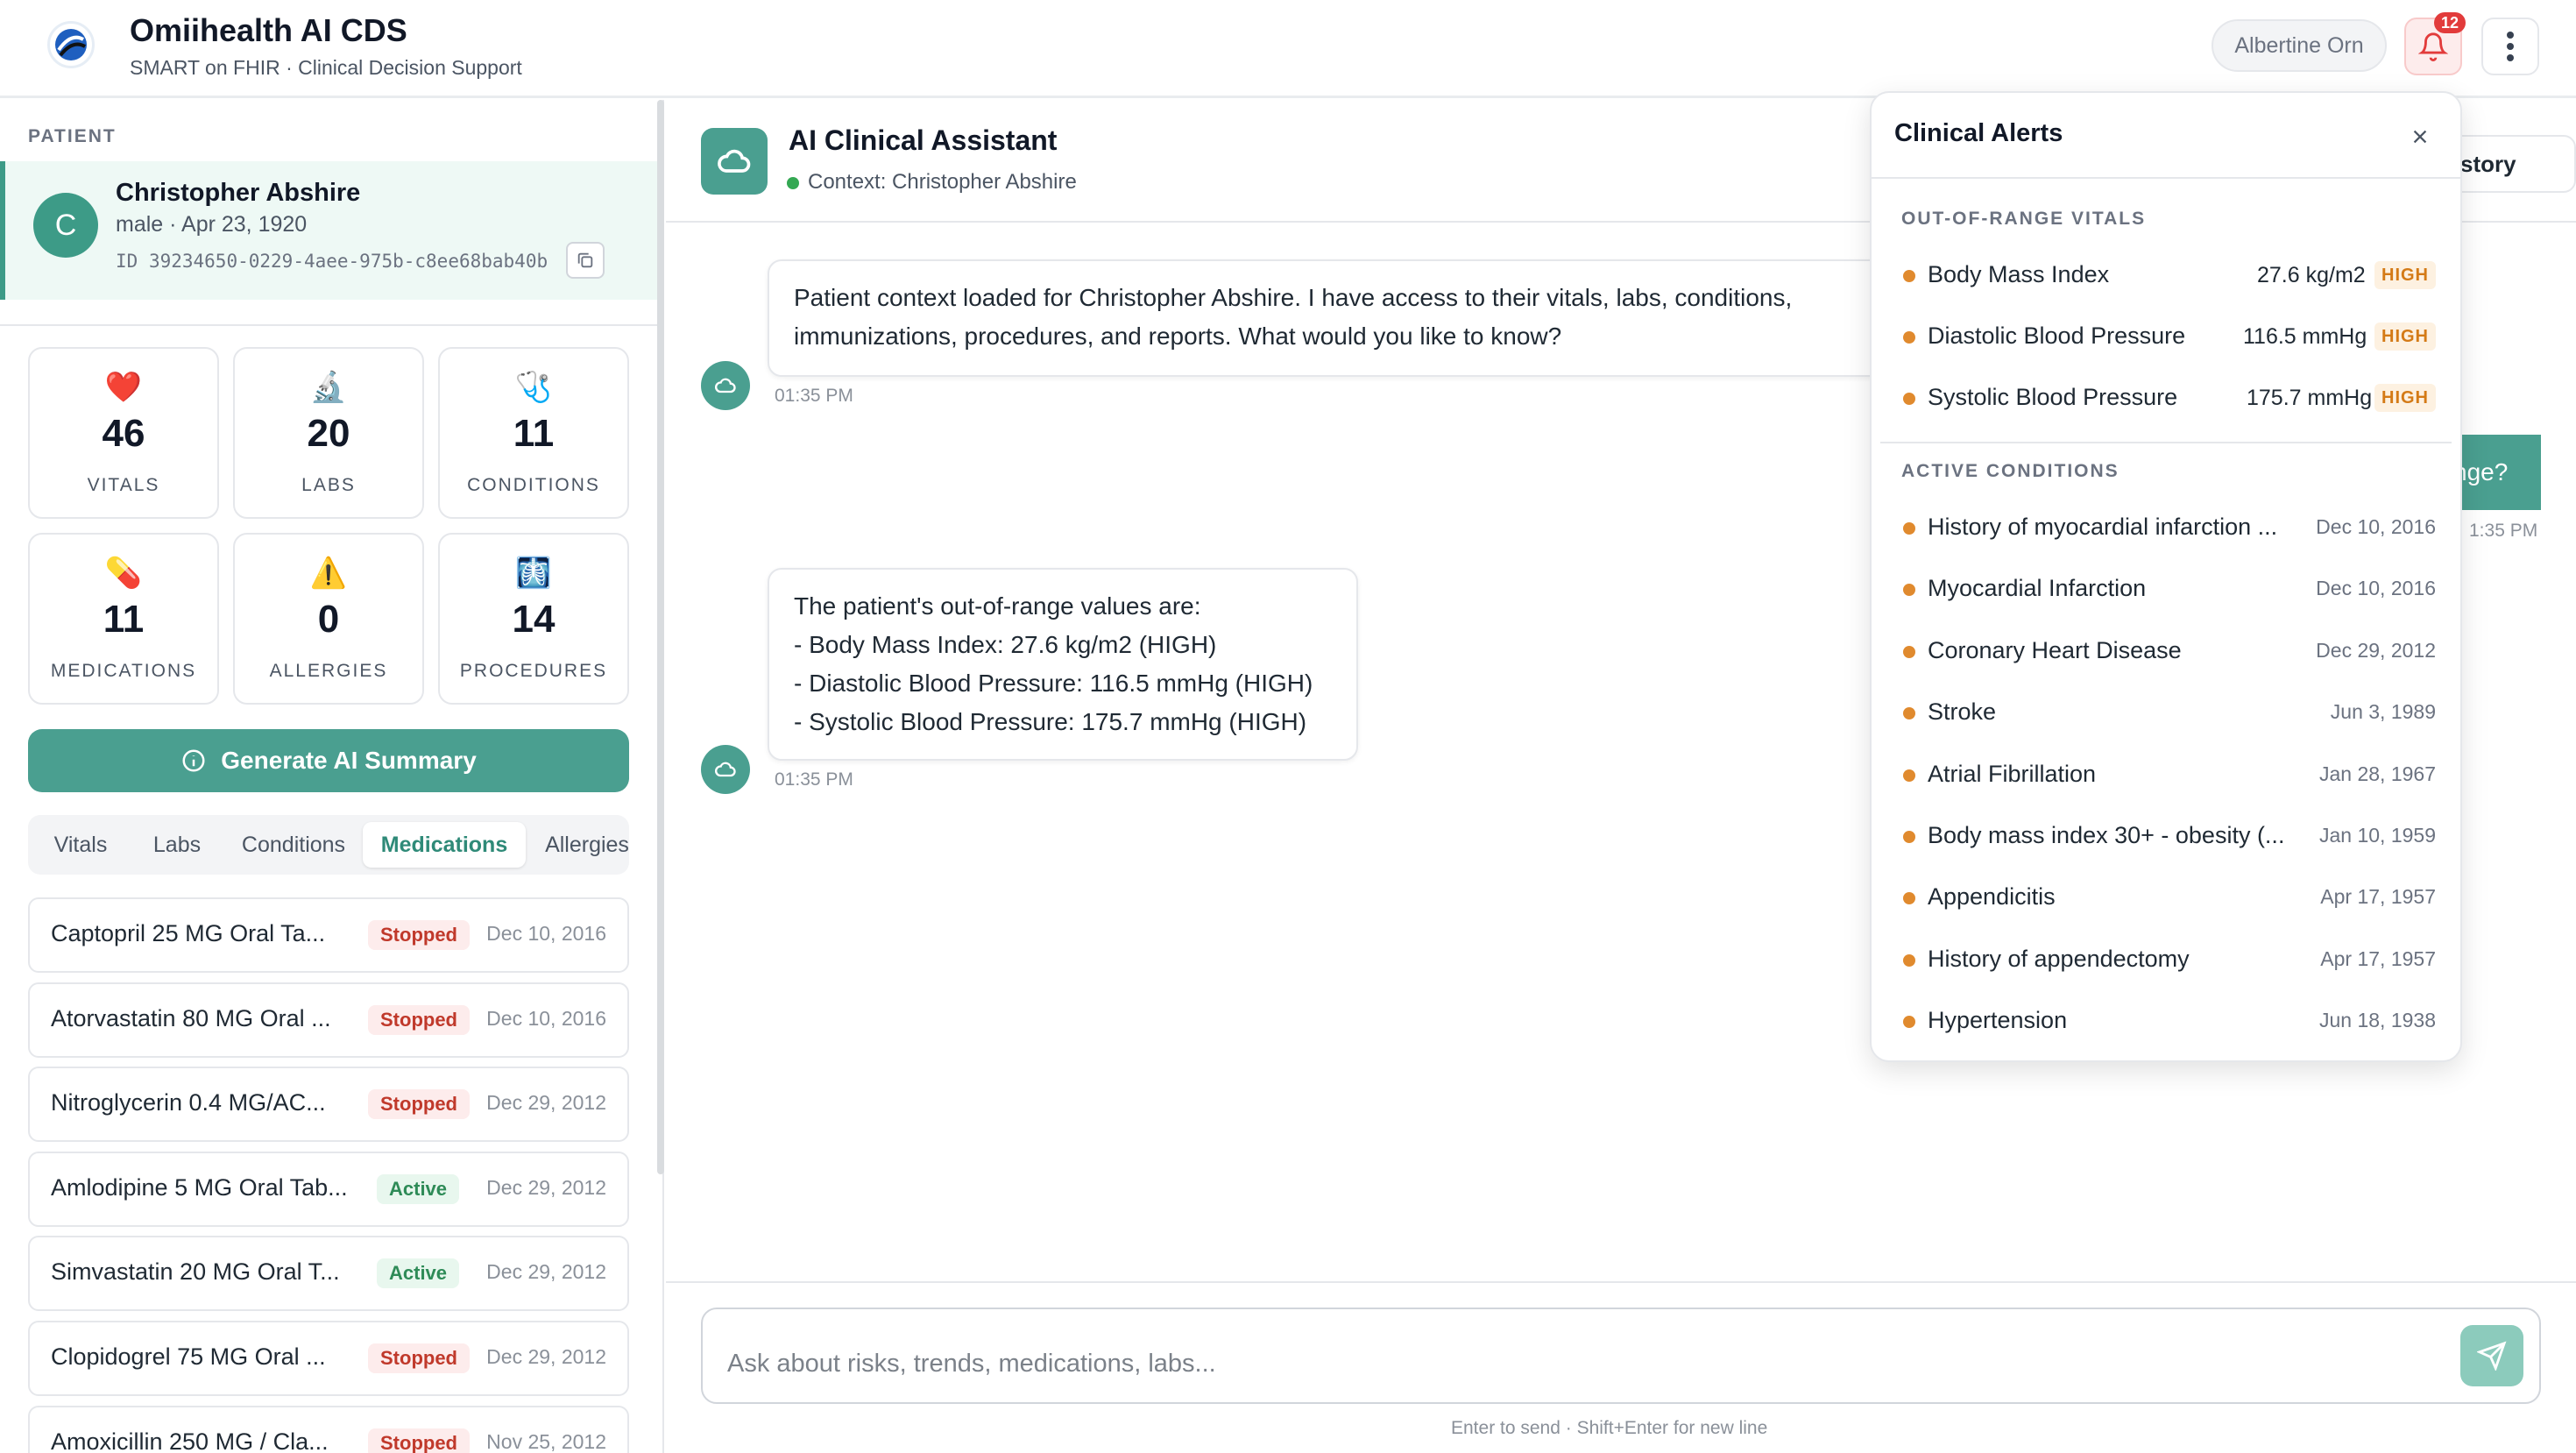 The height and width of the screenshot is (1453, 2576). I want to click on condition-date: Dec 10, 2016, so click(2376, 526).